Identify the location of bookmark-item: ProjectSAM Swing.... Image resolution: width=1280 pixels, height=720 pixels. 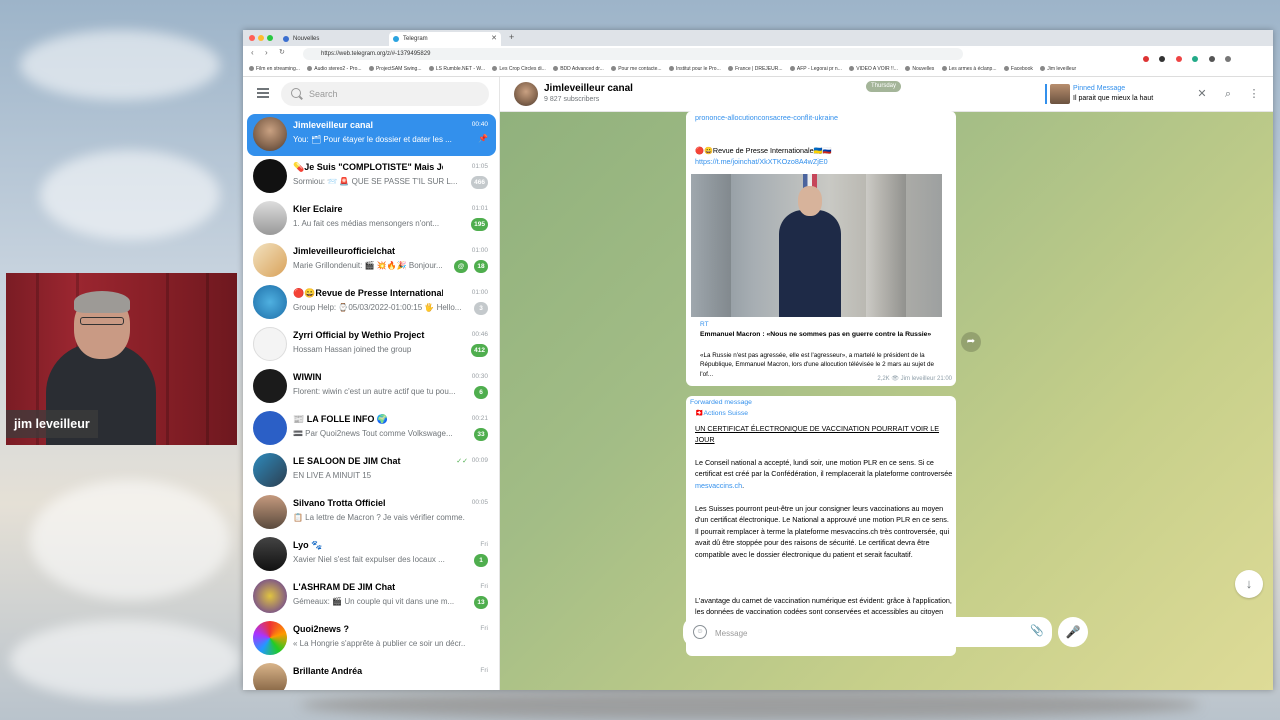
(395, 69).